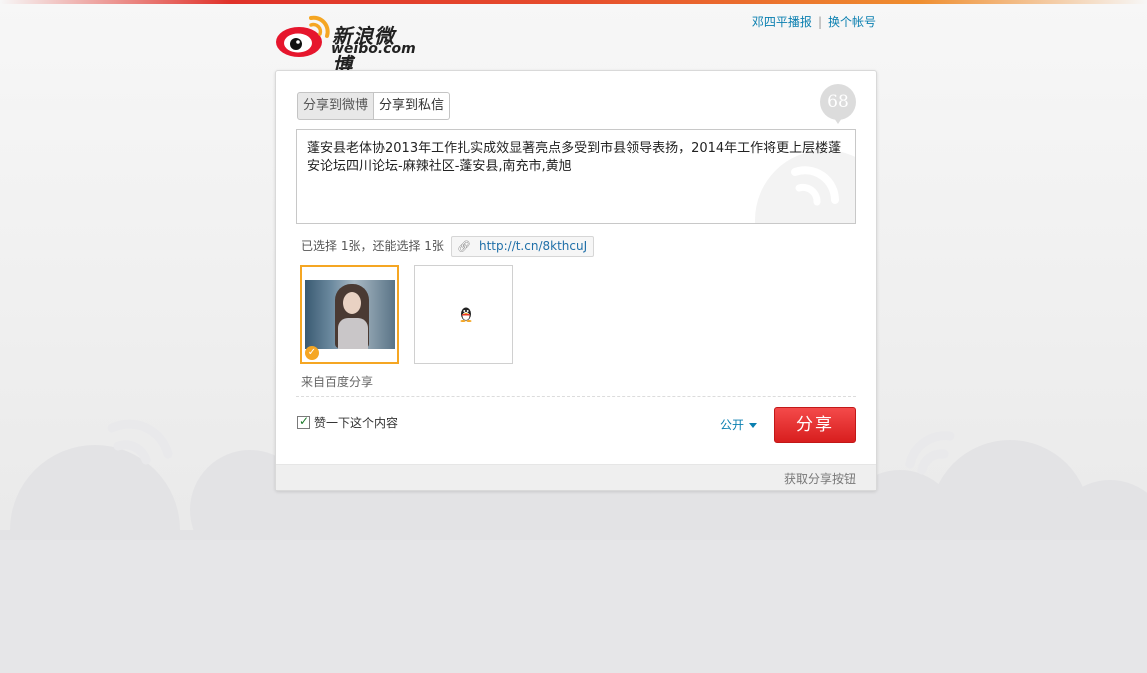 This screenshot has width=1147, height=673. I want to click on check-icon: ✓, so click(304, 421).